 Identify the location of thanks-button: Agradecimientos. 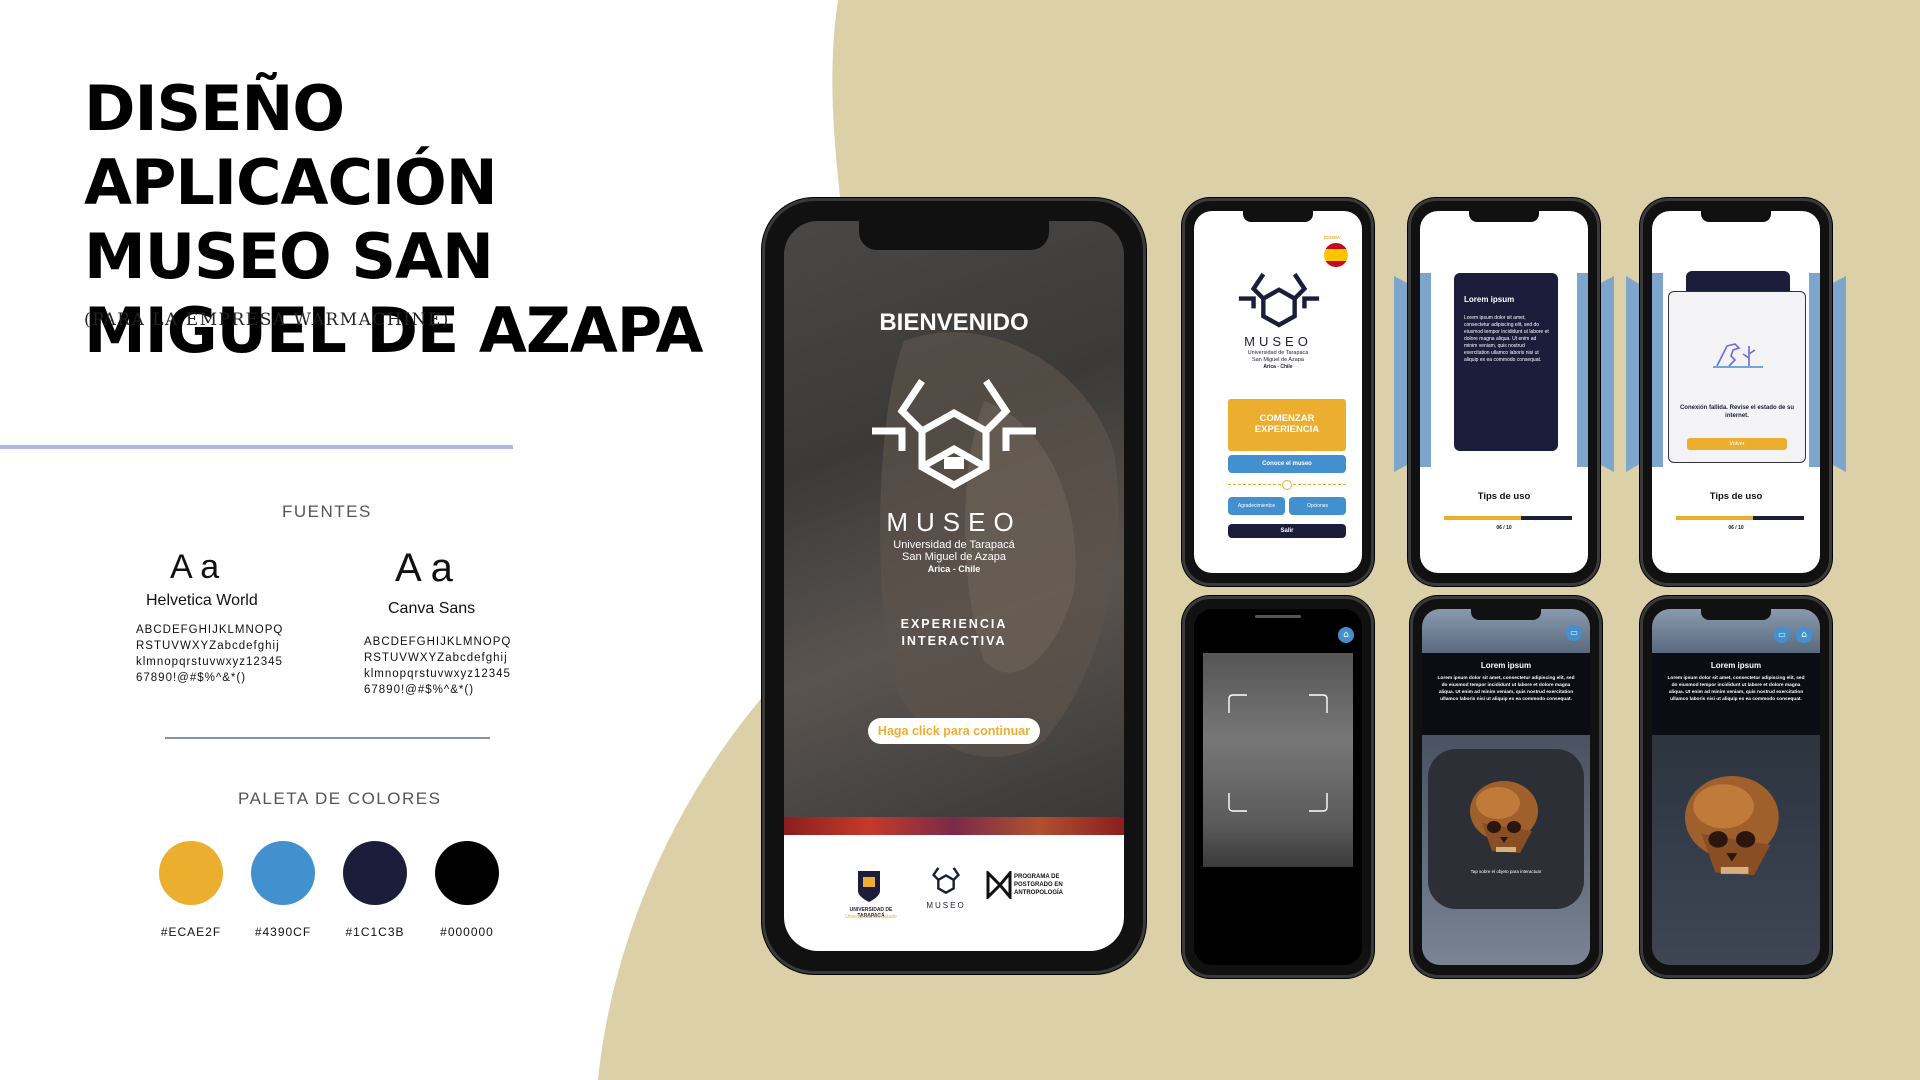
(1256, 506).